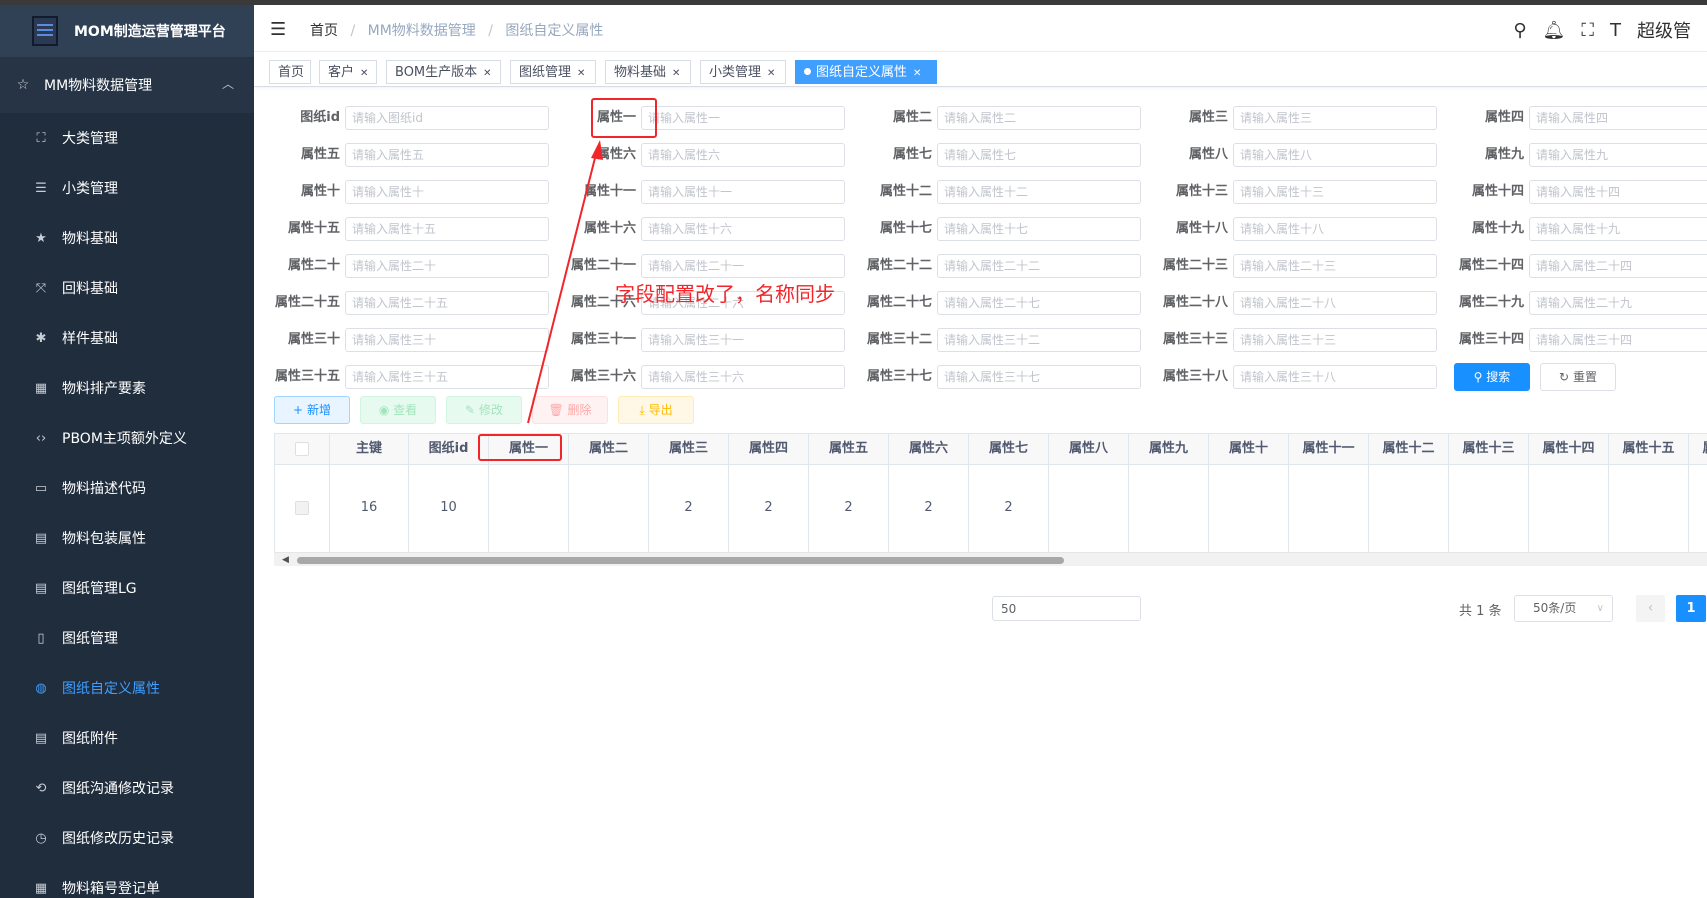 The height and width of the screenshot is (898, 1707). What do you see at coordinates (285, 560) in the screenshot?
I see `scroll-left-arrow-icon: ◀` at bounding box center [285, 560].